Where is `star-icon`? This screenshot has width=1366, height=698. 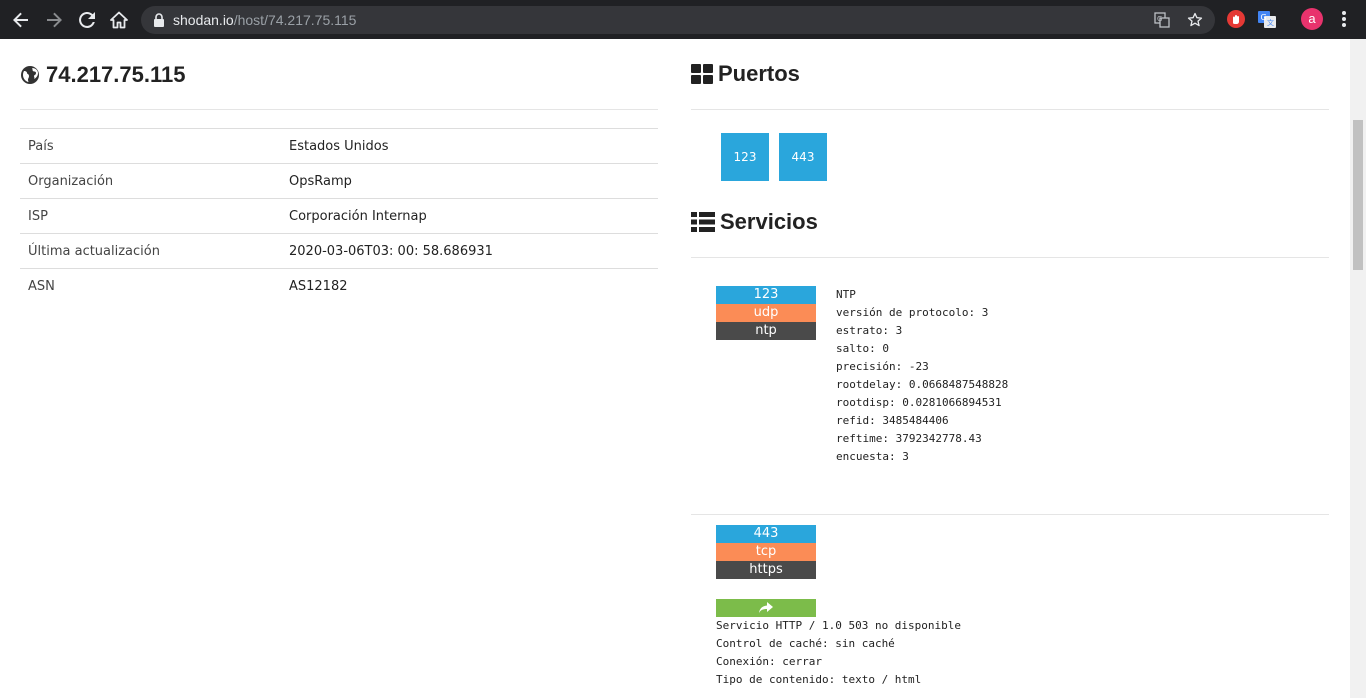 star-icon is located at coordinates (1195, 20).